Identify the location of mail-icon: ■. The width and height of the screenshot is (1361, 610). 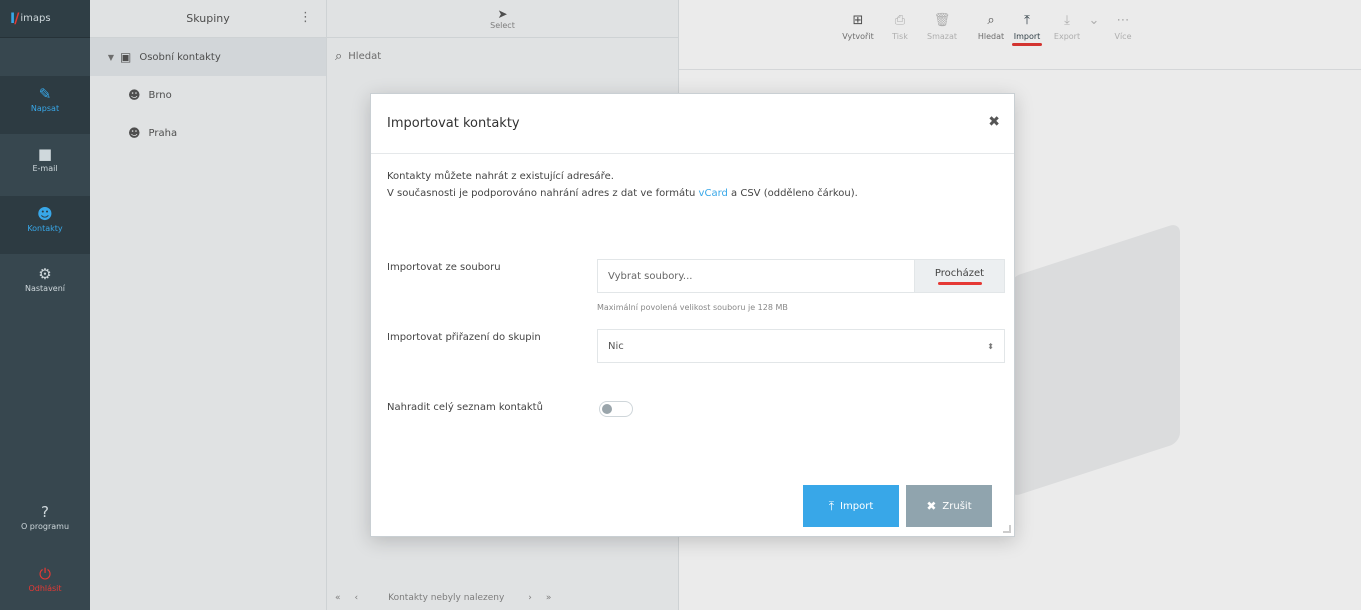
(45, 154).